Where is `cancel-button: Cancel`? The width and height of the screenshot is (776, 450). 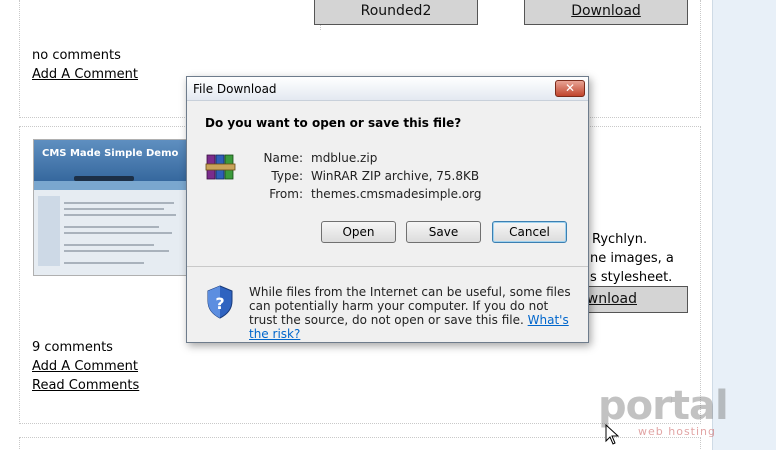 cancel-button: Cancel is located at coordinates (529, 232).